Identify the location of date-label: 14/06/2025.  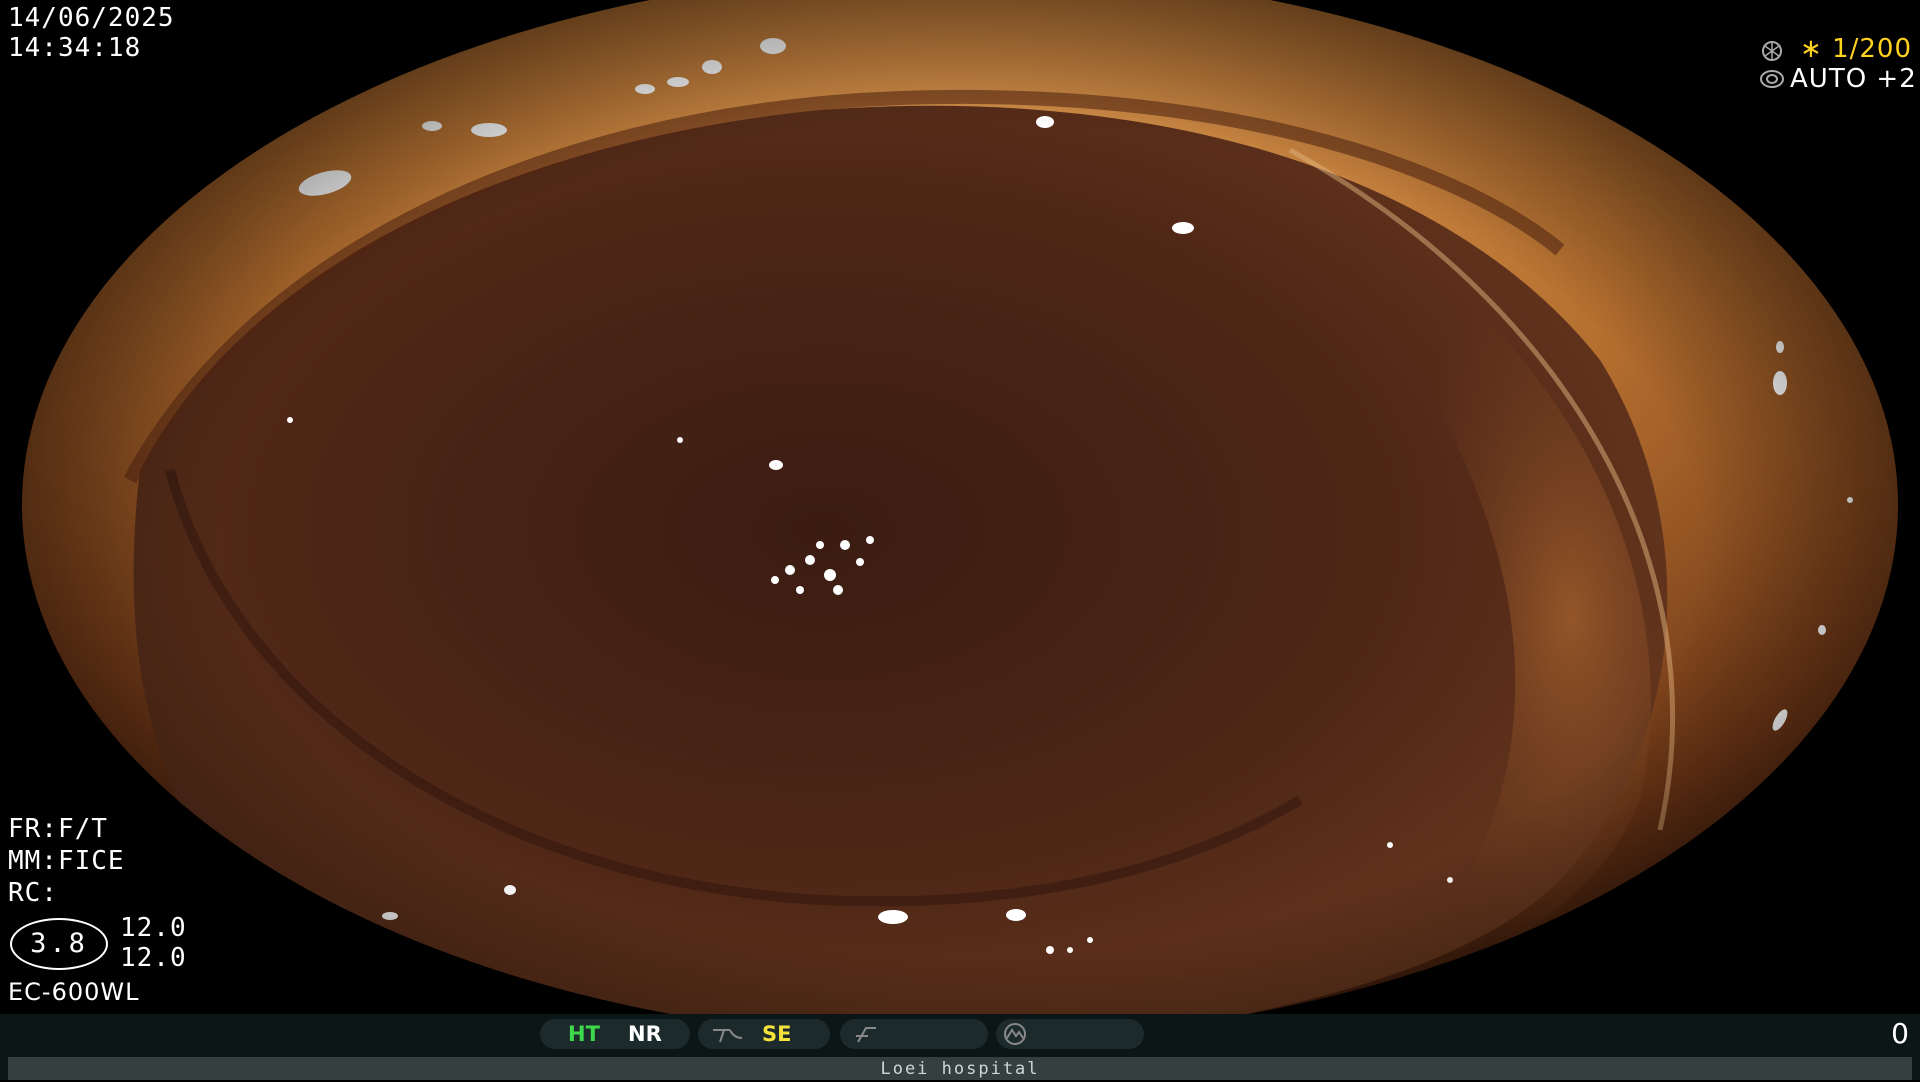
(91, 18).